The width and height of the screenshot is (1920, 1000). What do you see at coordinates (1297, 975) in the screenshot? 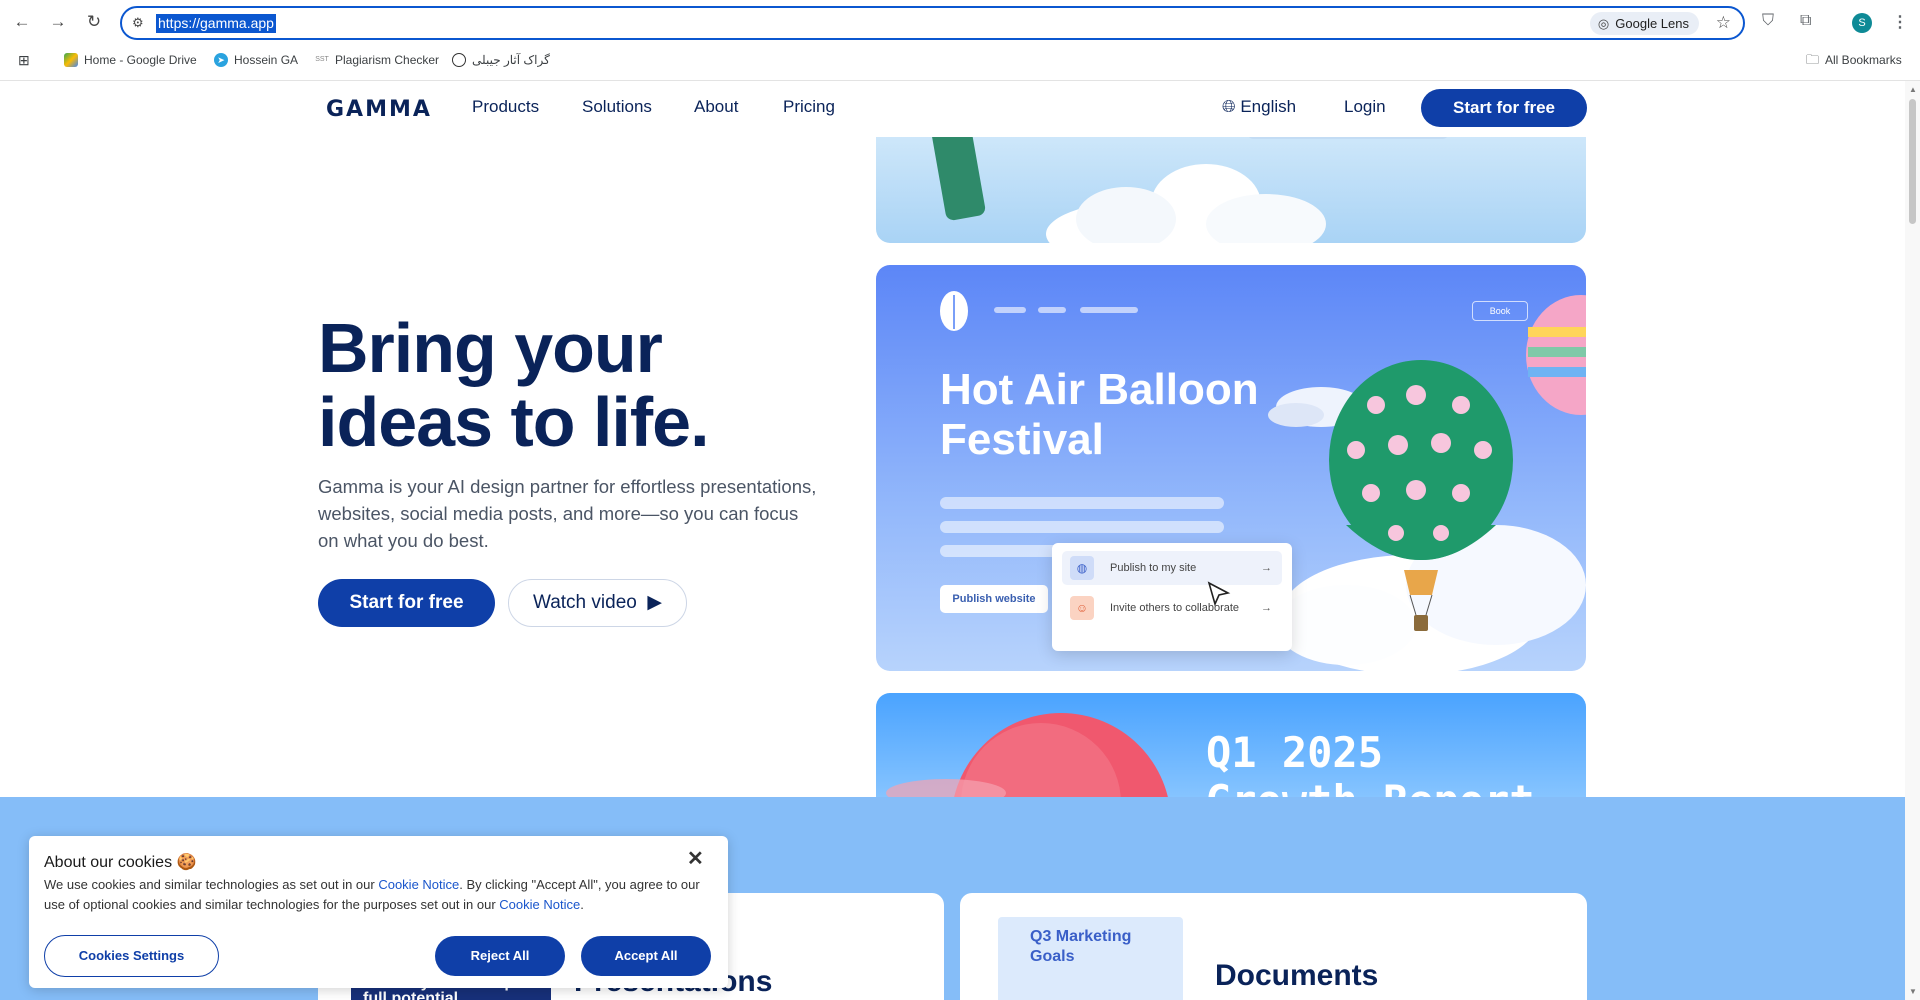
I see `documents-label: Documents` at bounding box center [1297, 975].